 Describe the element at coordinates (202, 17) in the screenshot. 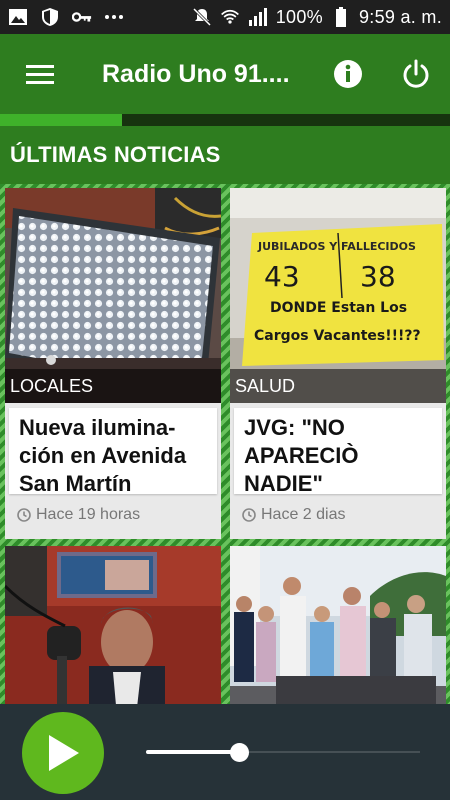

I see `mute-icon` at that location.